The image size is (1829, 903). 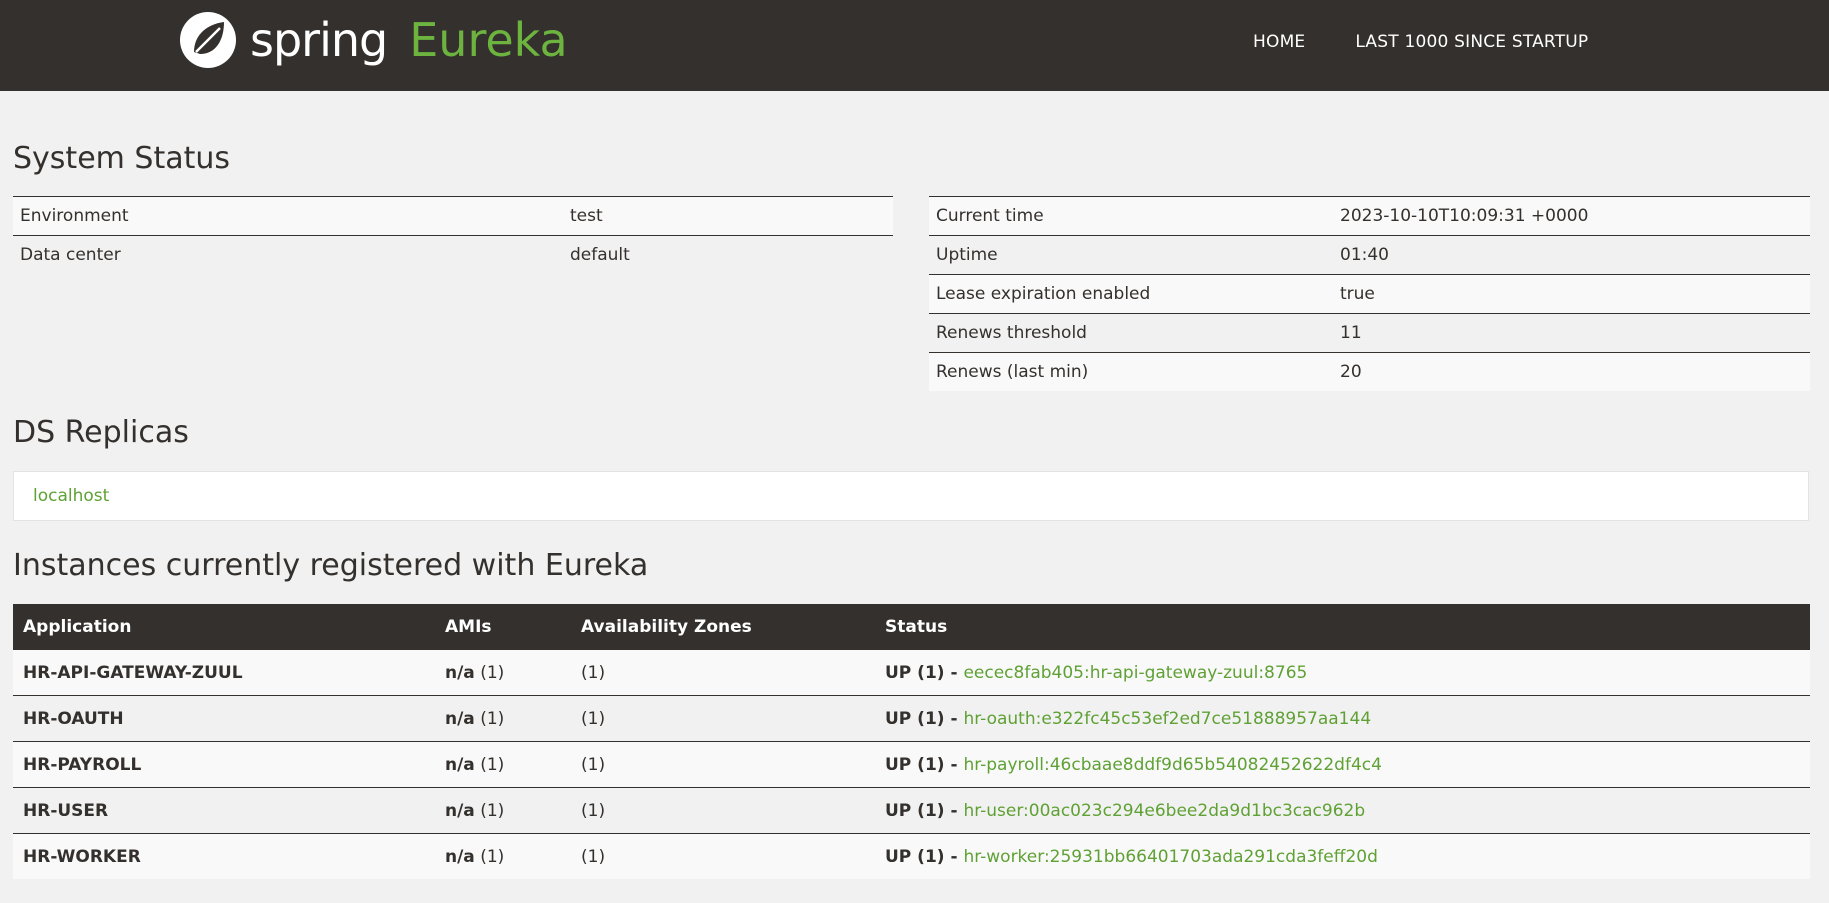 What do you see at coordinates (122, 158) in the screenshot?
I see `system-status-heading: System Status` at bounding box center [122, 158].